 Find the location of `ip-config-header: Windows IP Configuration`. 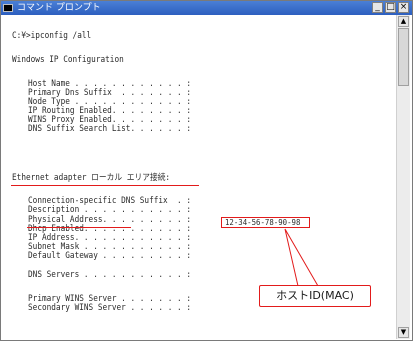

ip-config-header: Windows IP Configuration is located at coordinates (68, 60).